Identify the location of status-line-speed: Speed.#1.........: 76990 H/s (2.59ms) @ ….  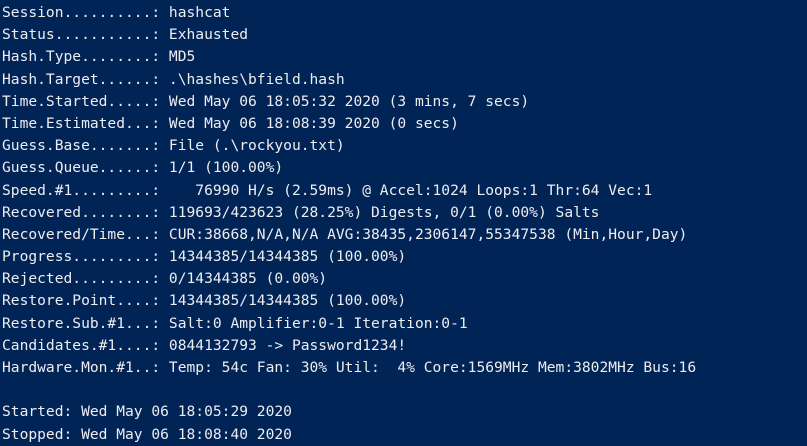
(327, 190).